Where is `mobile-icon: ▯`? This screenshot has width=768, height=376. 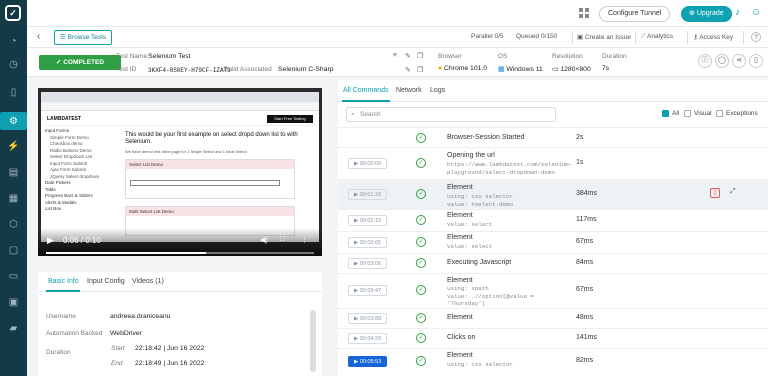
mobile-icon: ▯ is located at coordinates (13, 92).